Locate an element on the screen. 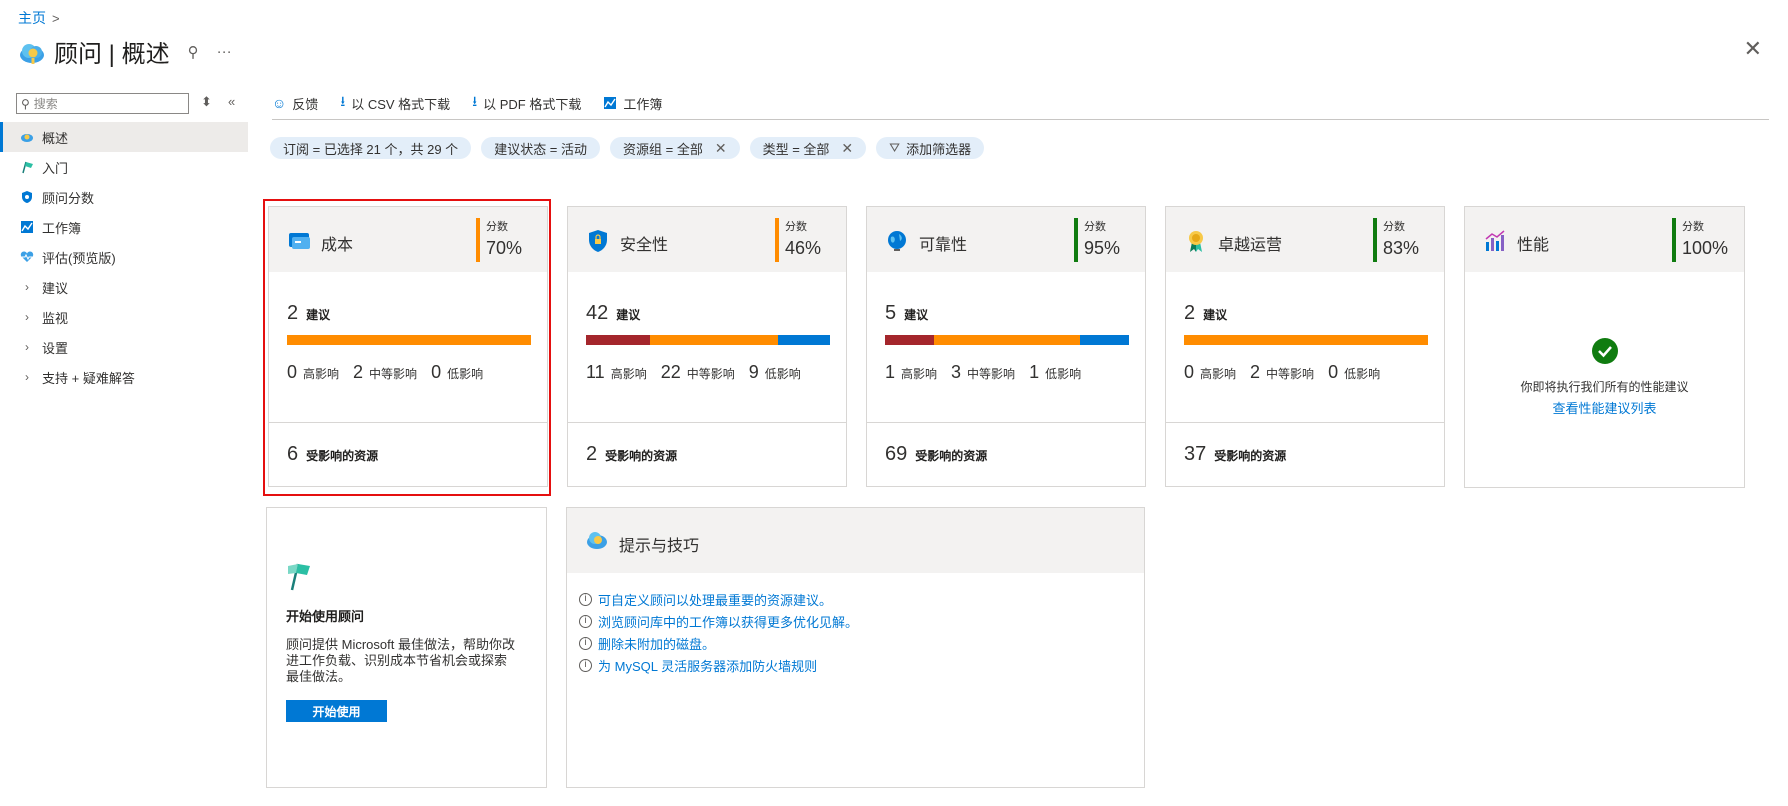 The height and width of the screenshot is (806, 1788). card-title: 可靠性 is located at coordinates (943, 245).